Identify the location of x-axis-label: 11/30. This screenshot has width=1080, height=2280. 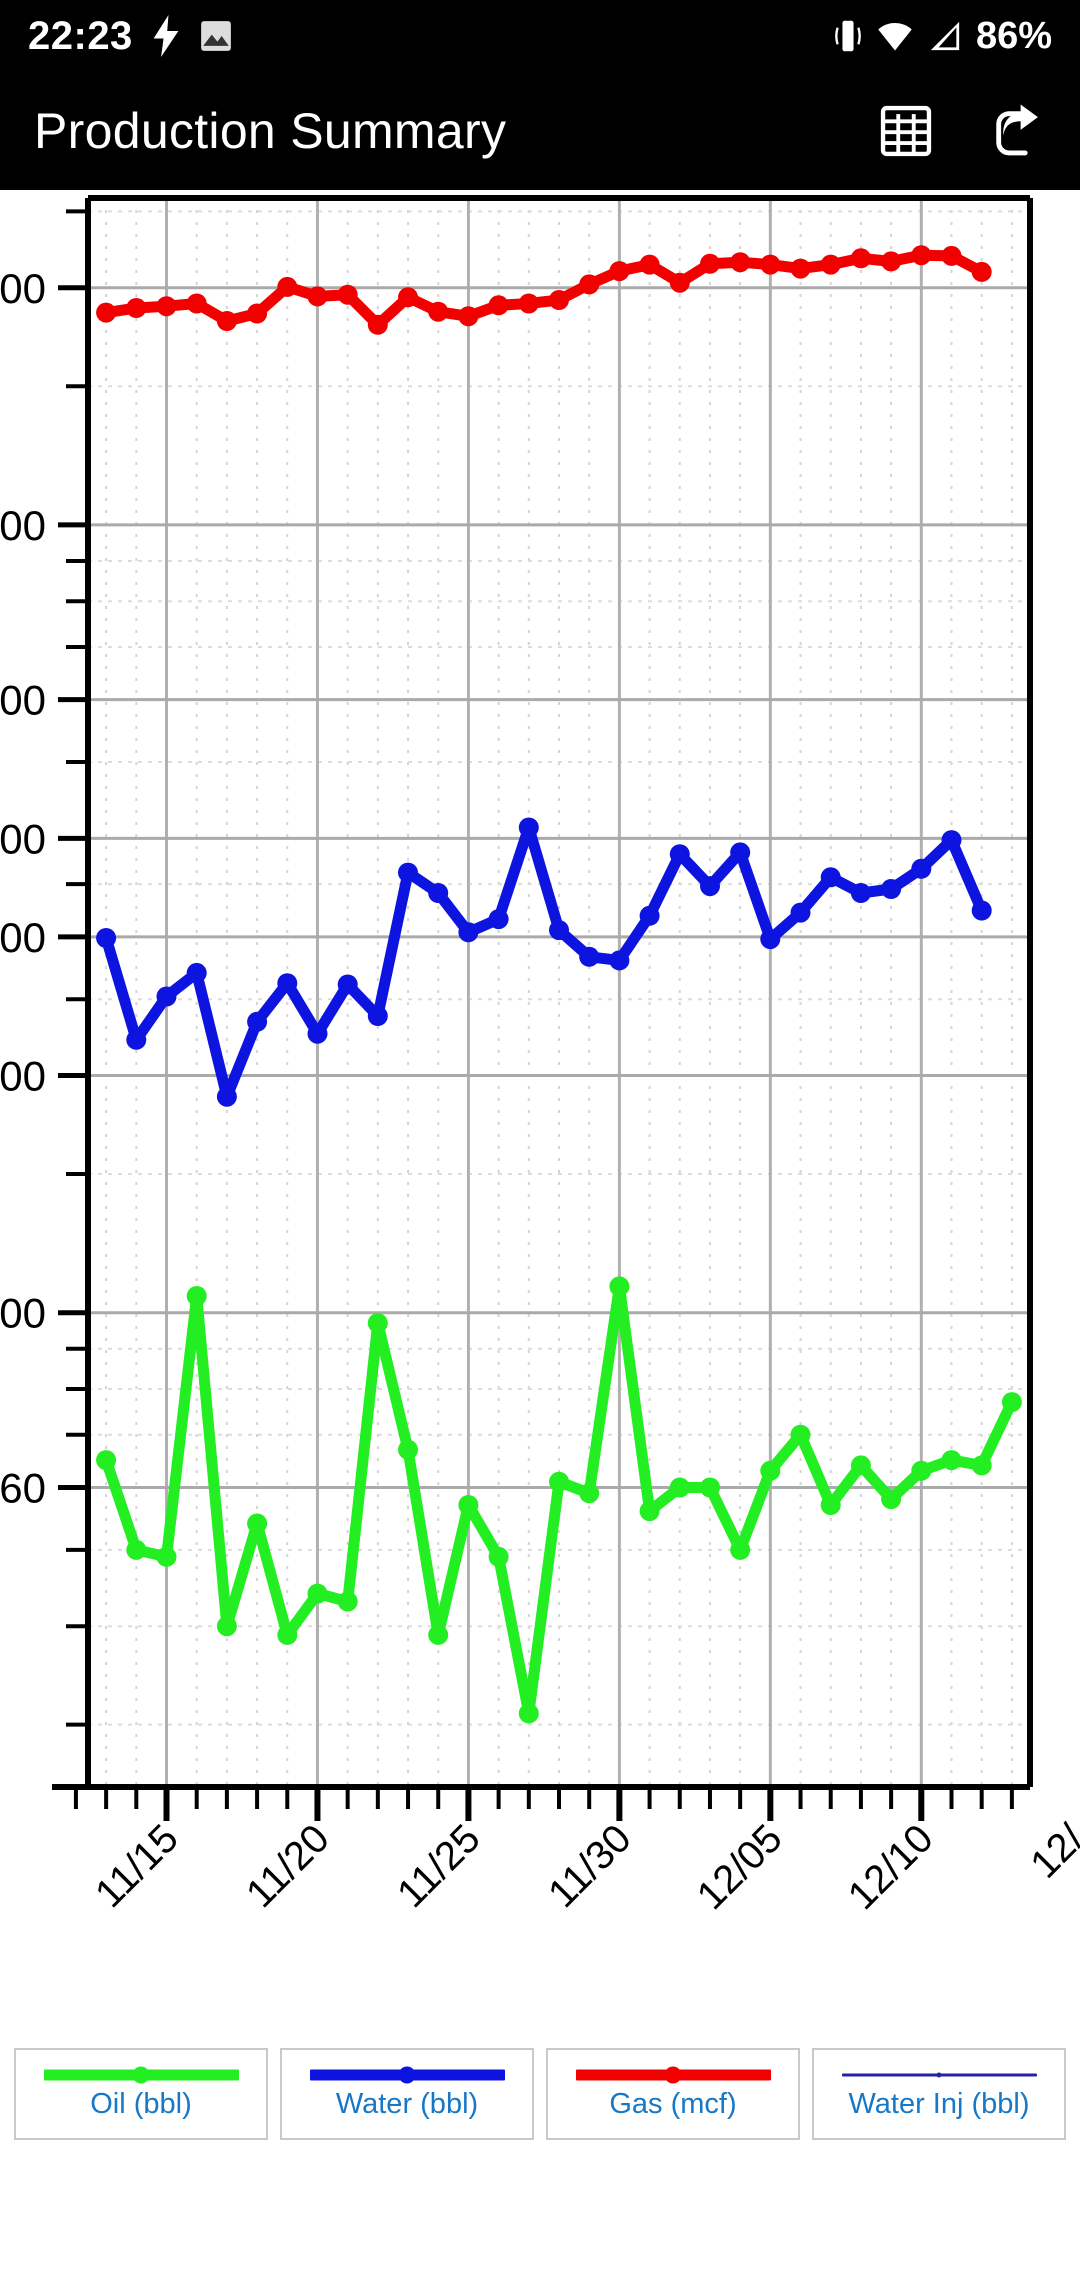
(590, 1866).